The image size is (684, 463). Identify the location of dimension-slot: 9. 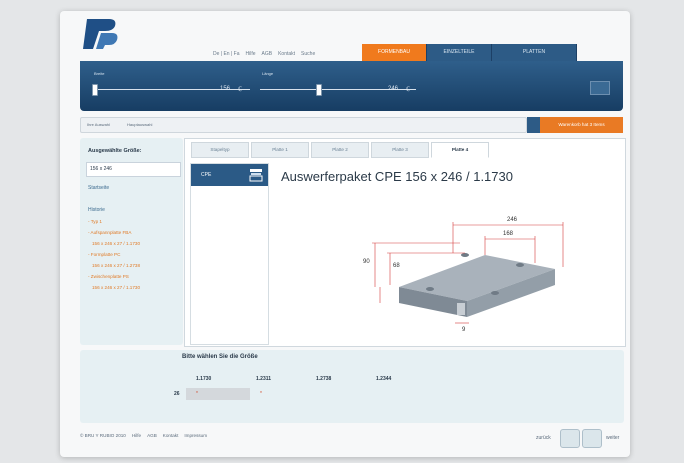
(464, 330).